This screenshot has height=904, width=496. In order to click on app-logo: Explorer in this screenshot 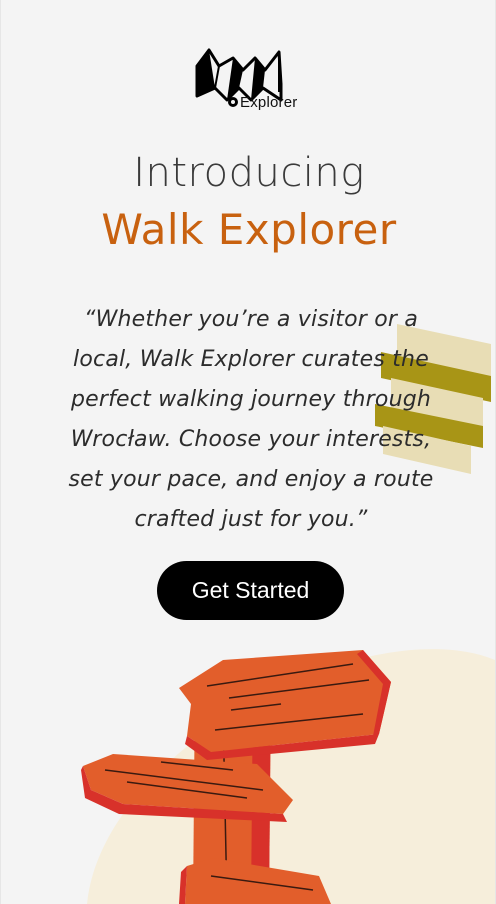, I will do `click(251, 80)`.